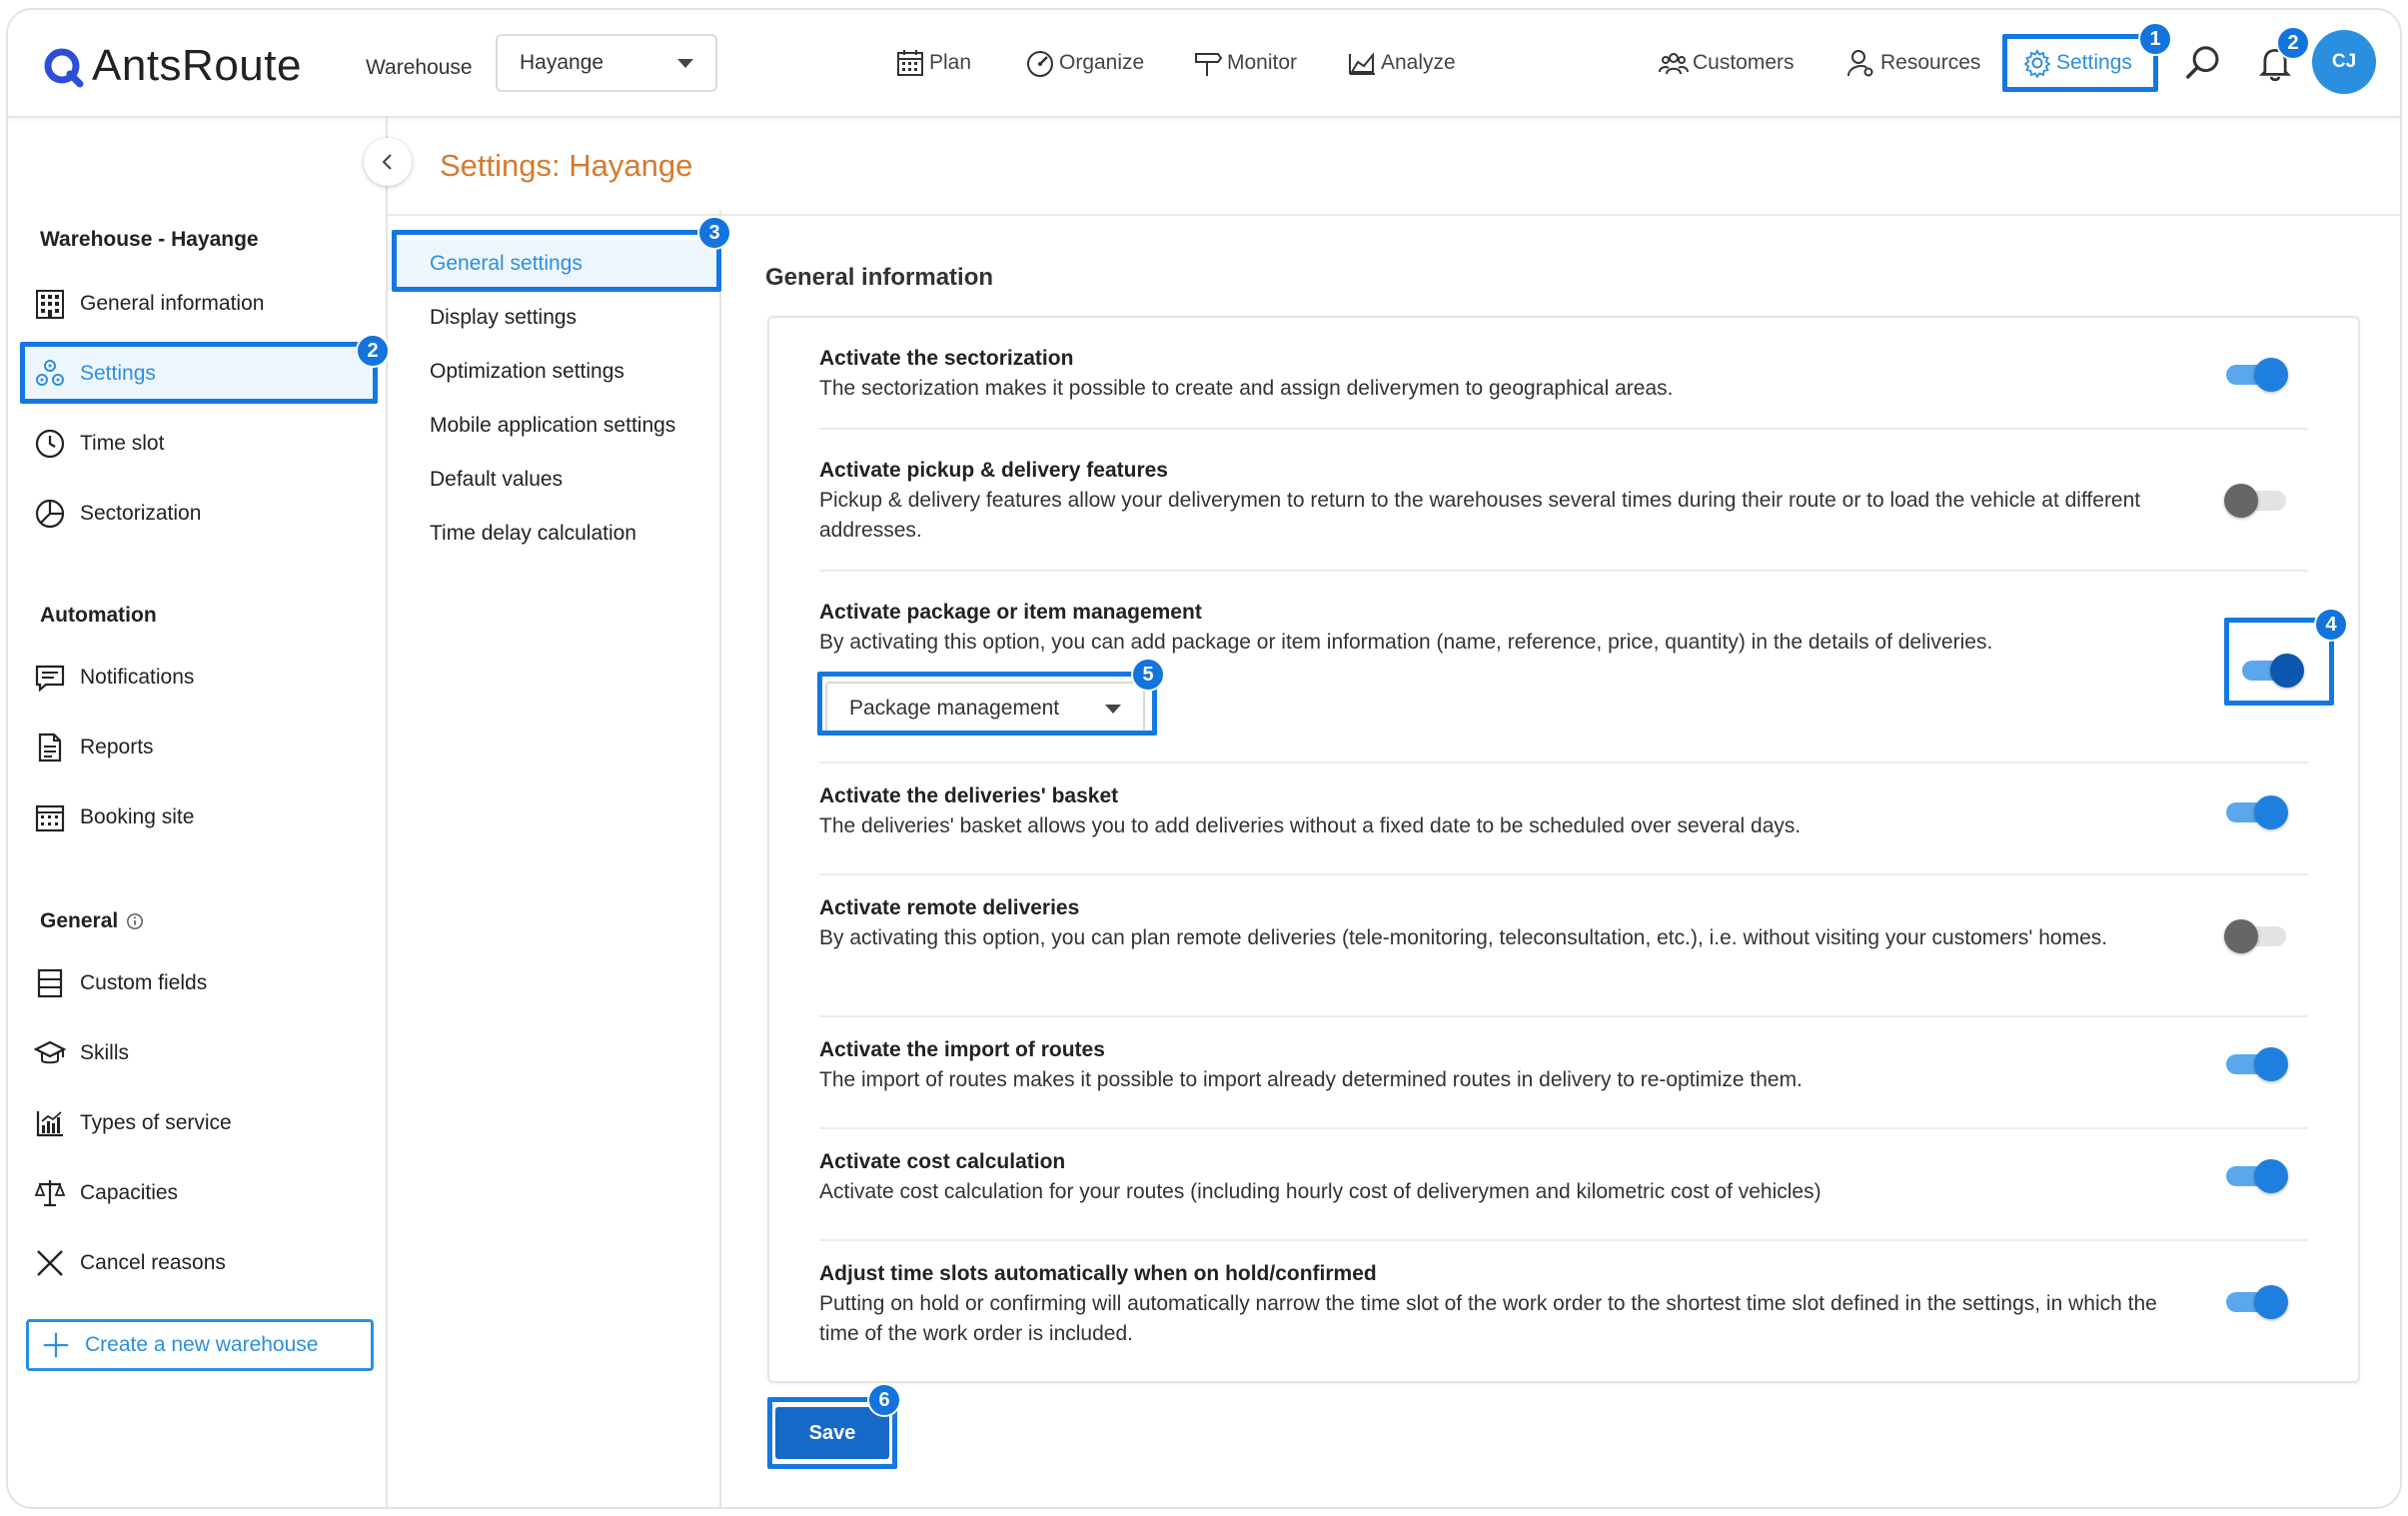  What do you see at coordinates (117, 514) in the screenshot?
I see `sidebar-item-sectorization: Sectorization` at bounding box center [117, 514].